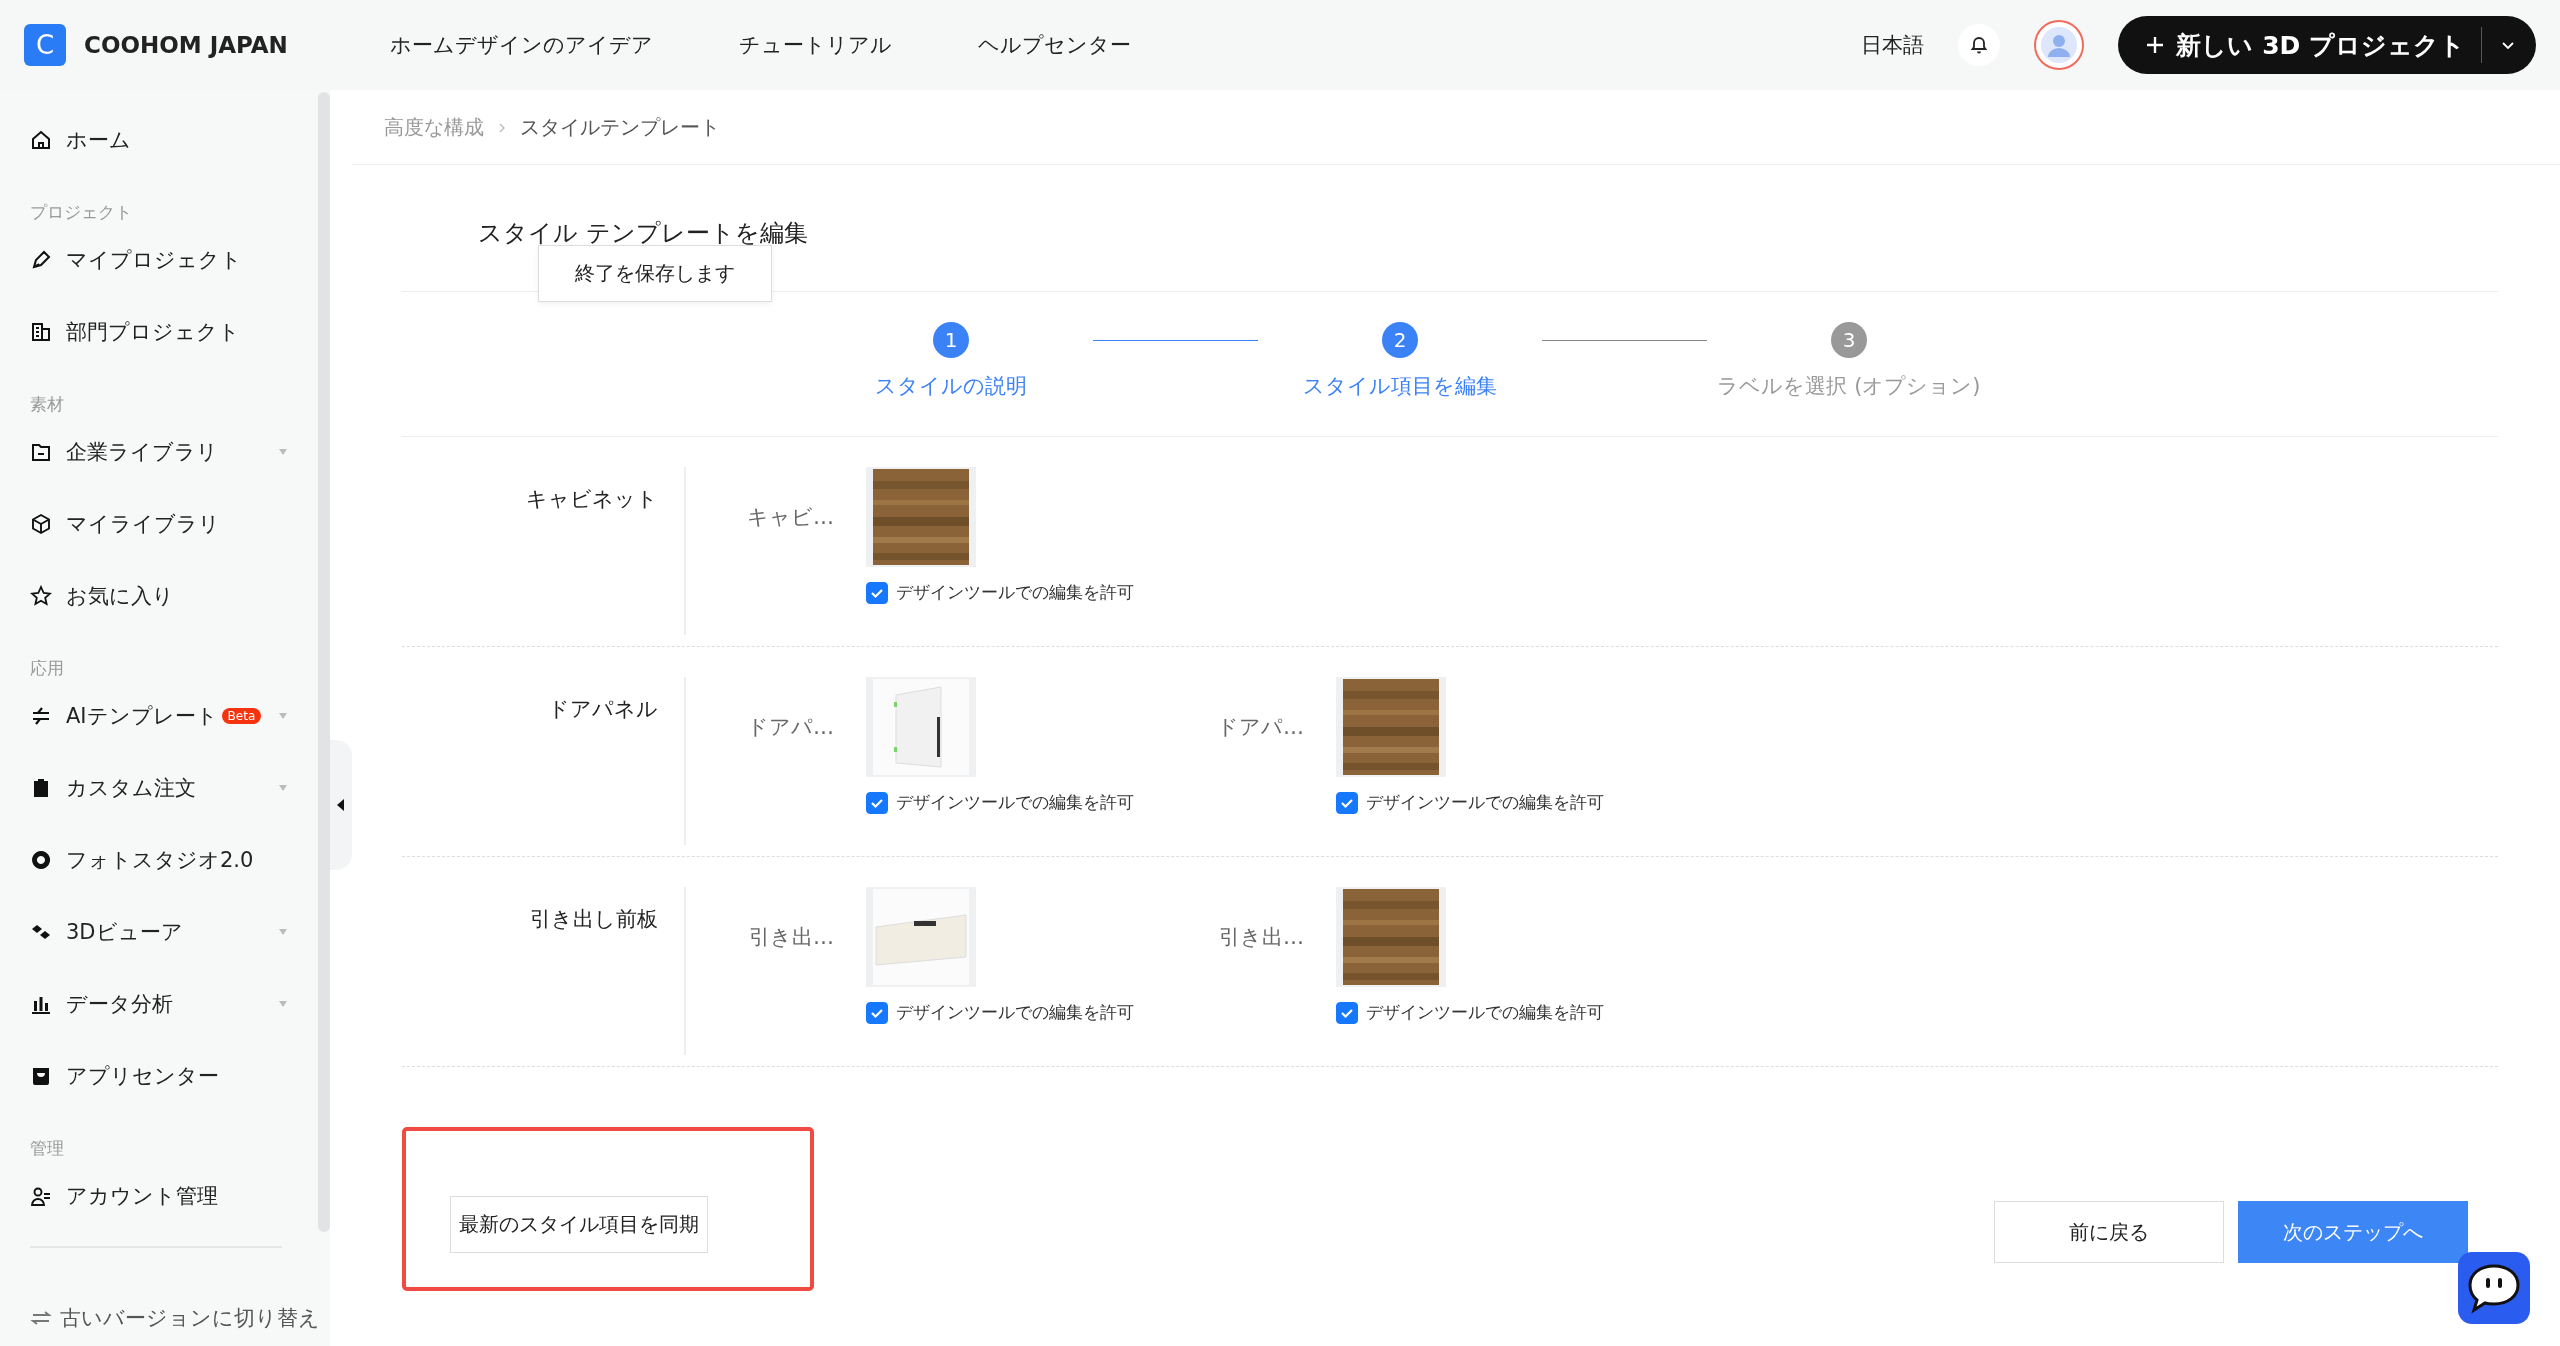 The width and height of the screenshot is (2560, 1346). I want to click on notification-bell-icon, so click(1979, 45).